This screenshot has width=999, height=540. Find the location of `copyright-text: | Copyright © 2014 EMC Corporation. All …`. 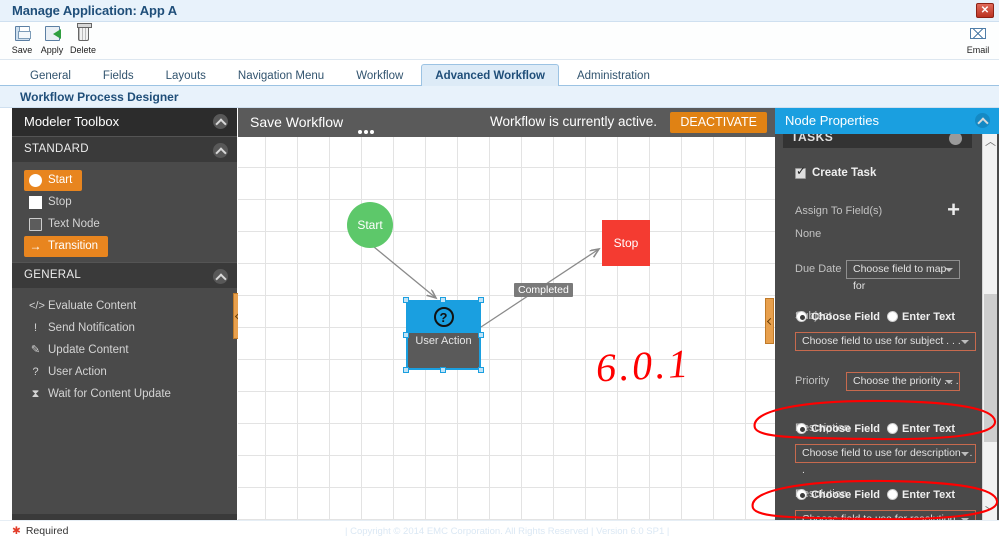

copyright-text: | Copyright © 2014 EMC Corporation. All … is located at coordinates (507, 531).